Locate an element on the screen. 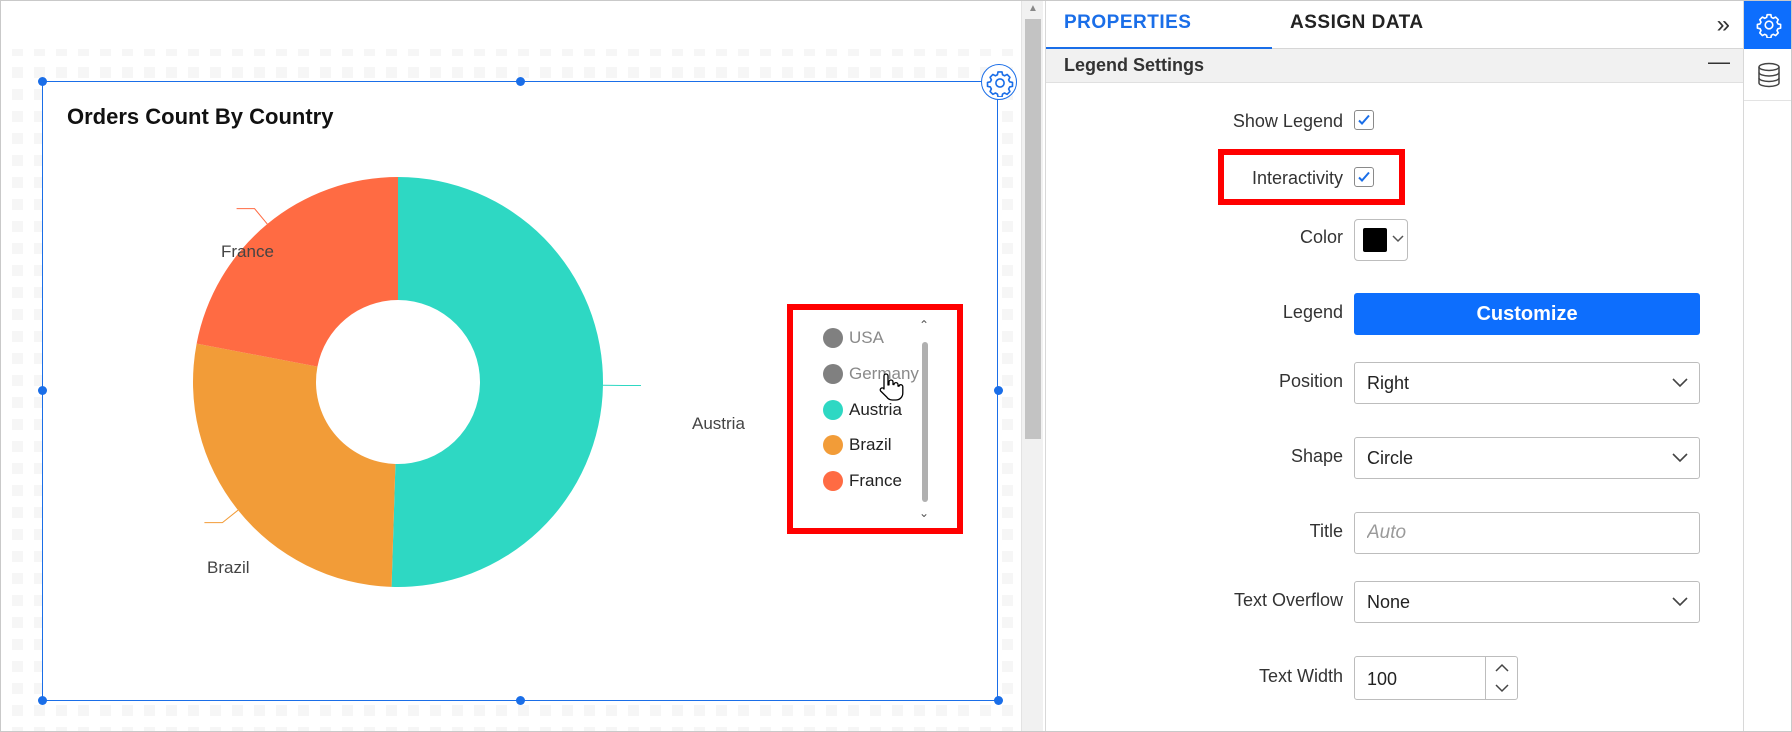 Image resolution: width=1792 pixels, height=732 pixels. database-icon is located at coordinates (1769, 75).